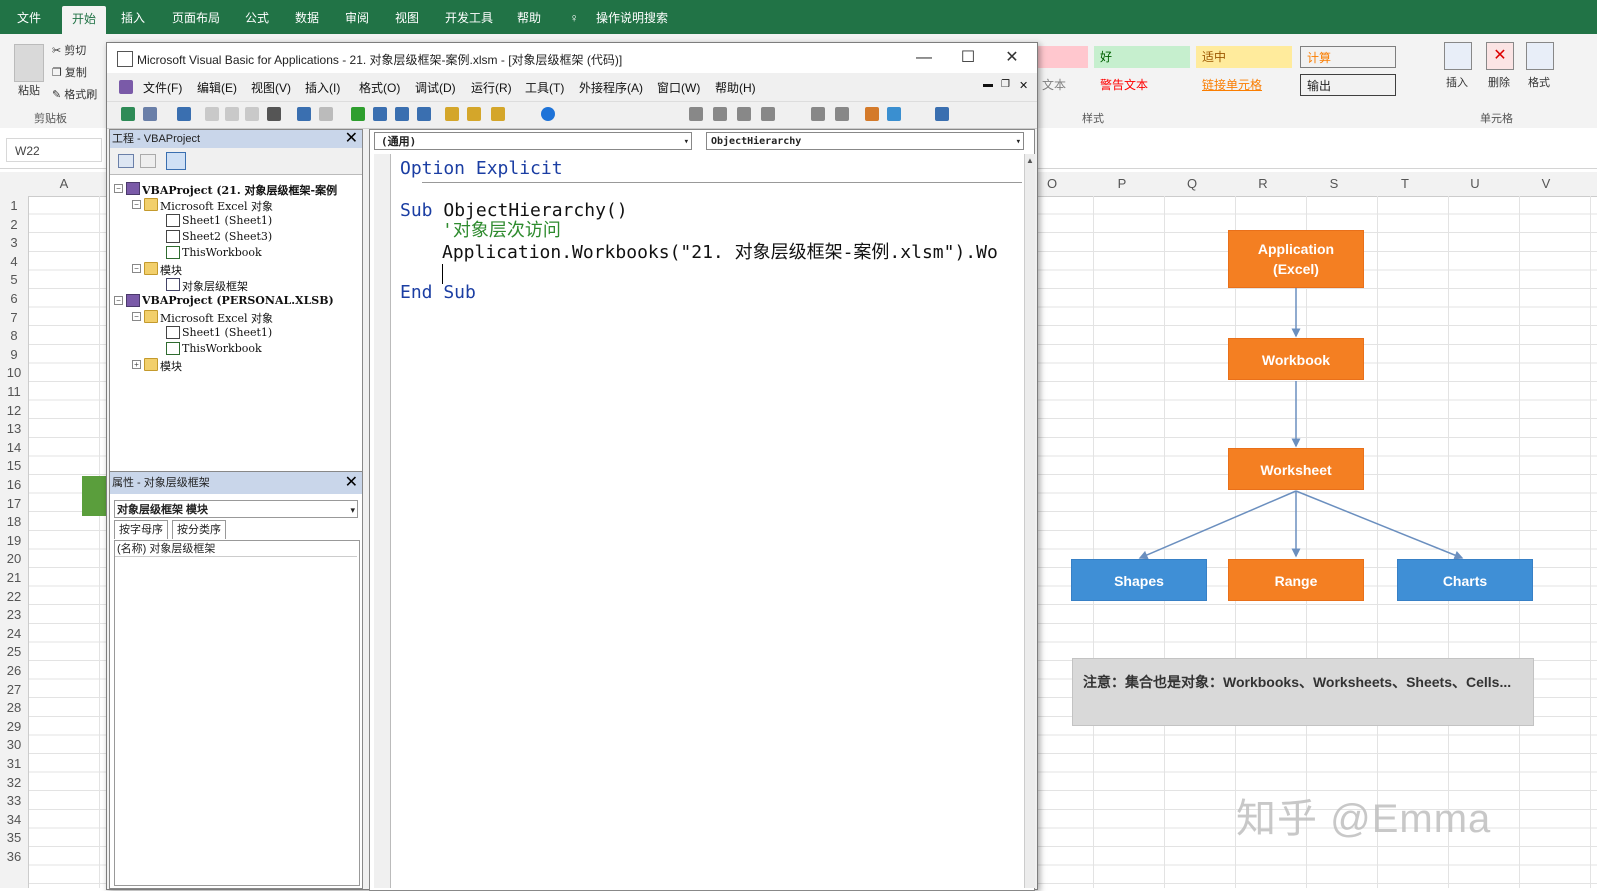  What do you see at coordinates (136, 364) in the screenshot?
I see `expand-collapse-icon: +` at bounding box center [136, 364].